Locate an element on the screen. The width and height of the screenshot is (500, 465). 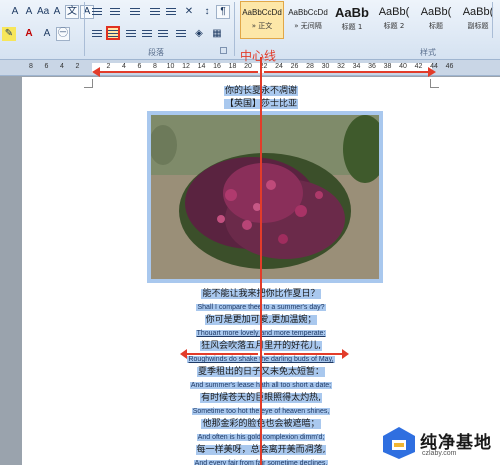
ruler-number: 28 is located at coordinates (310, 66).